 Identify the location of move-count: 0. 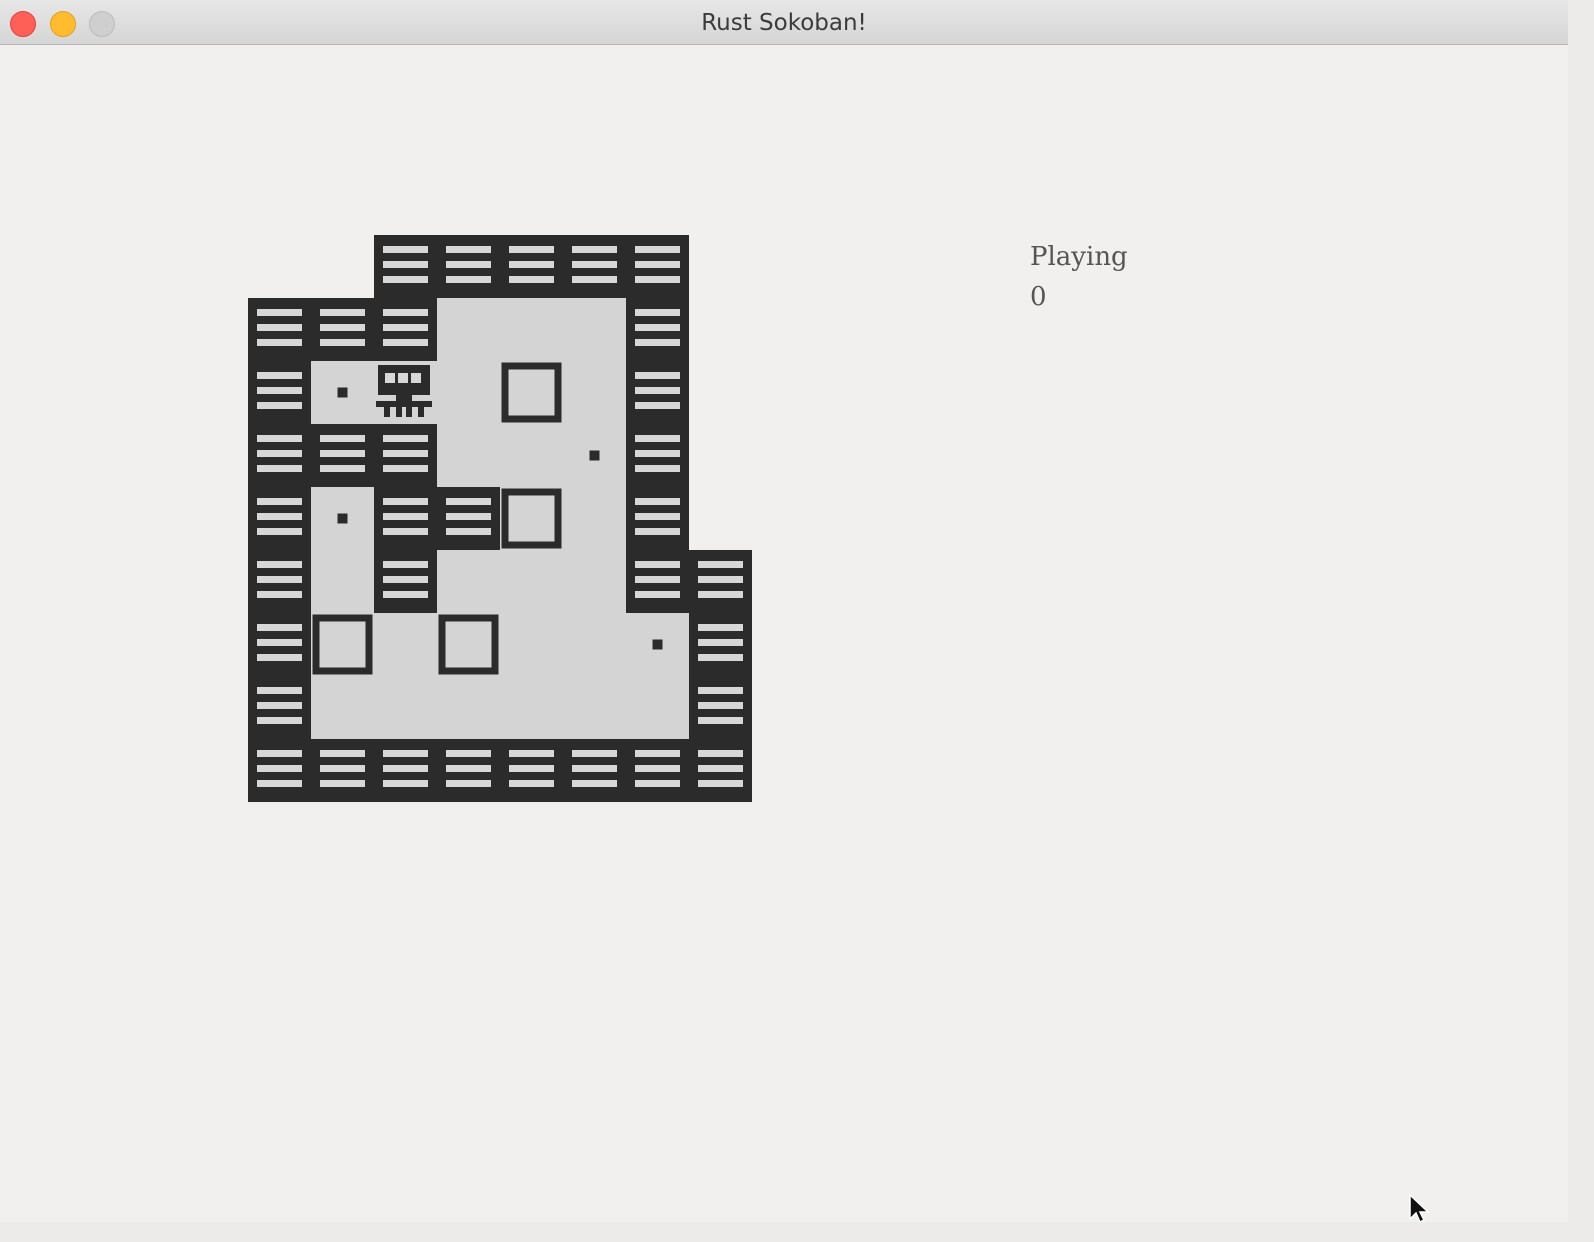
(1038, 297).